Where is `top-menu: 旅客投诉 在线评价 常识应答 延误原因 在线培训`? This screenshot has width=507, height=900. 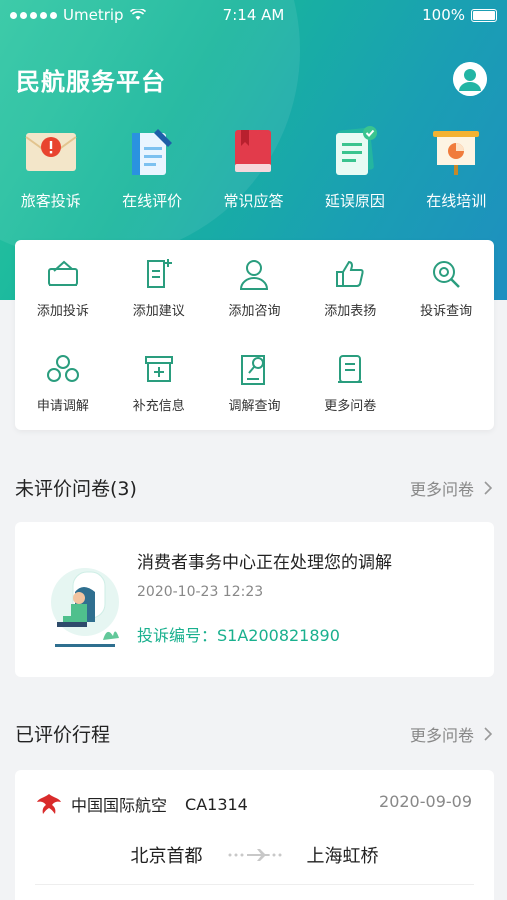
top-menu: 旅客投诉 在线评价 常识应答 延误原因 在线培训 is located at coordinates (253, 166).